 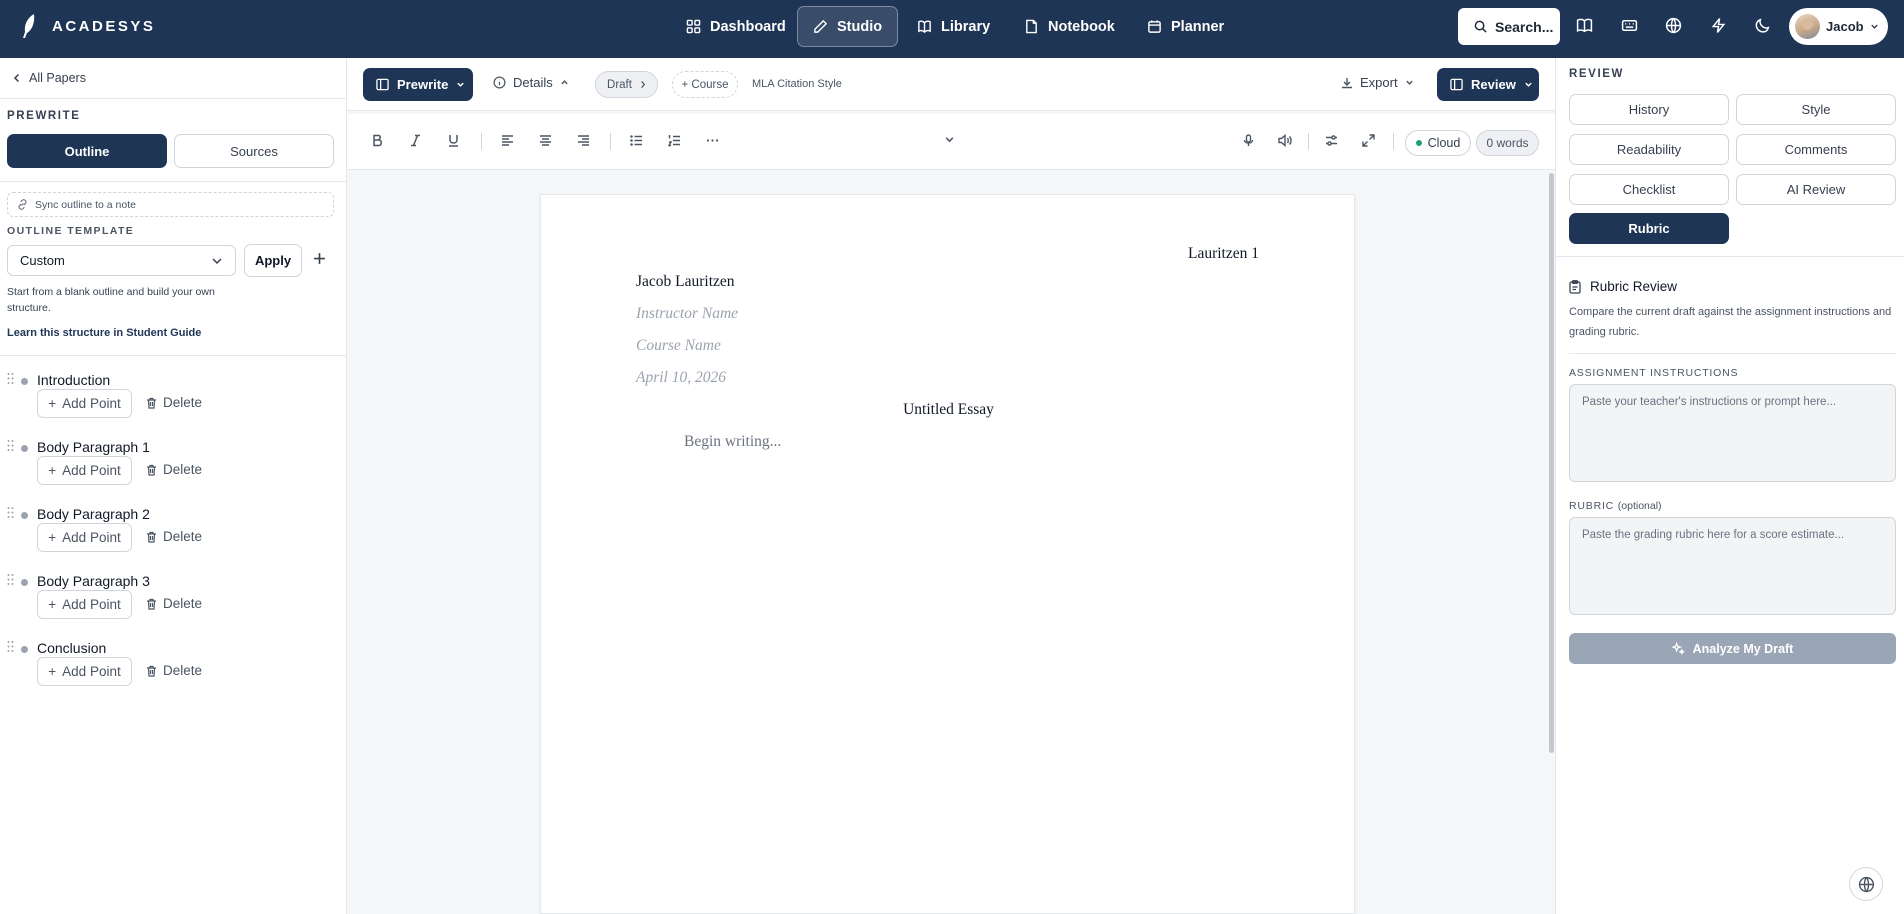 I want to click on apply-template-button: Apply, so click(x=273, y=260).